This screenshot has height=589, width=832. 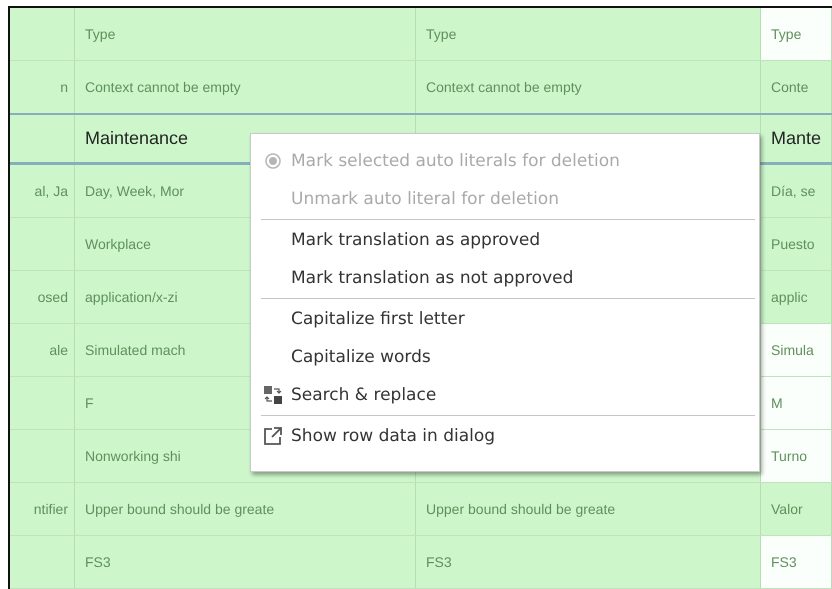 What do you see at coordinates (273, 395) in the screenshot?
I see `search-replace-icon` at bounding box center [273, 395].